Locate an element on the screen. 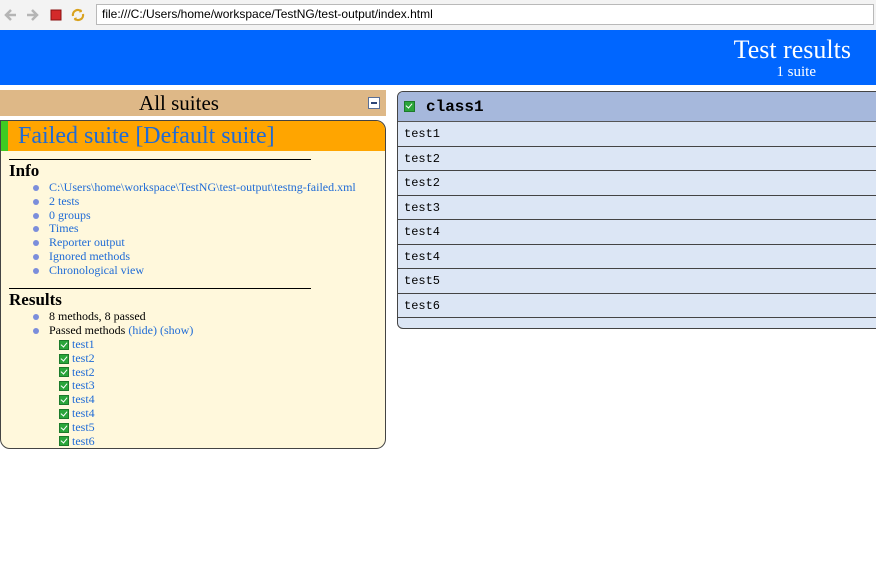 Image resolution: width=876 pixels, height=565 pixels. collapse-icon is located at coordinates (374, 103).